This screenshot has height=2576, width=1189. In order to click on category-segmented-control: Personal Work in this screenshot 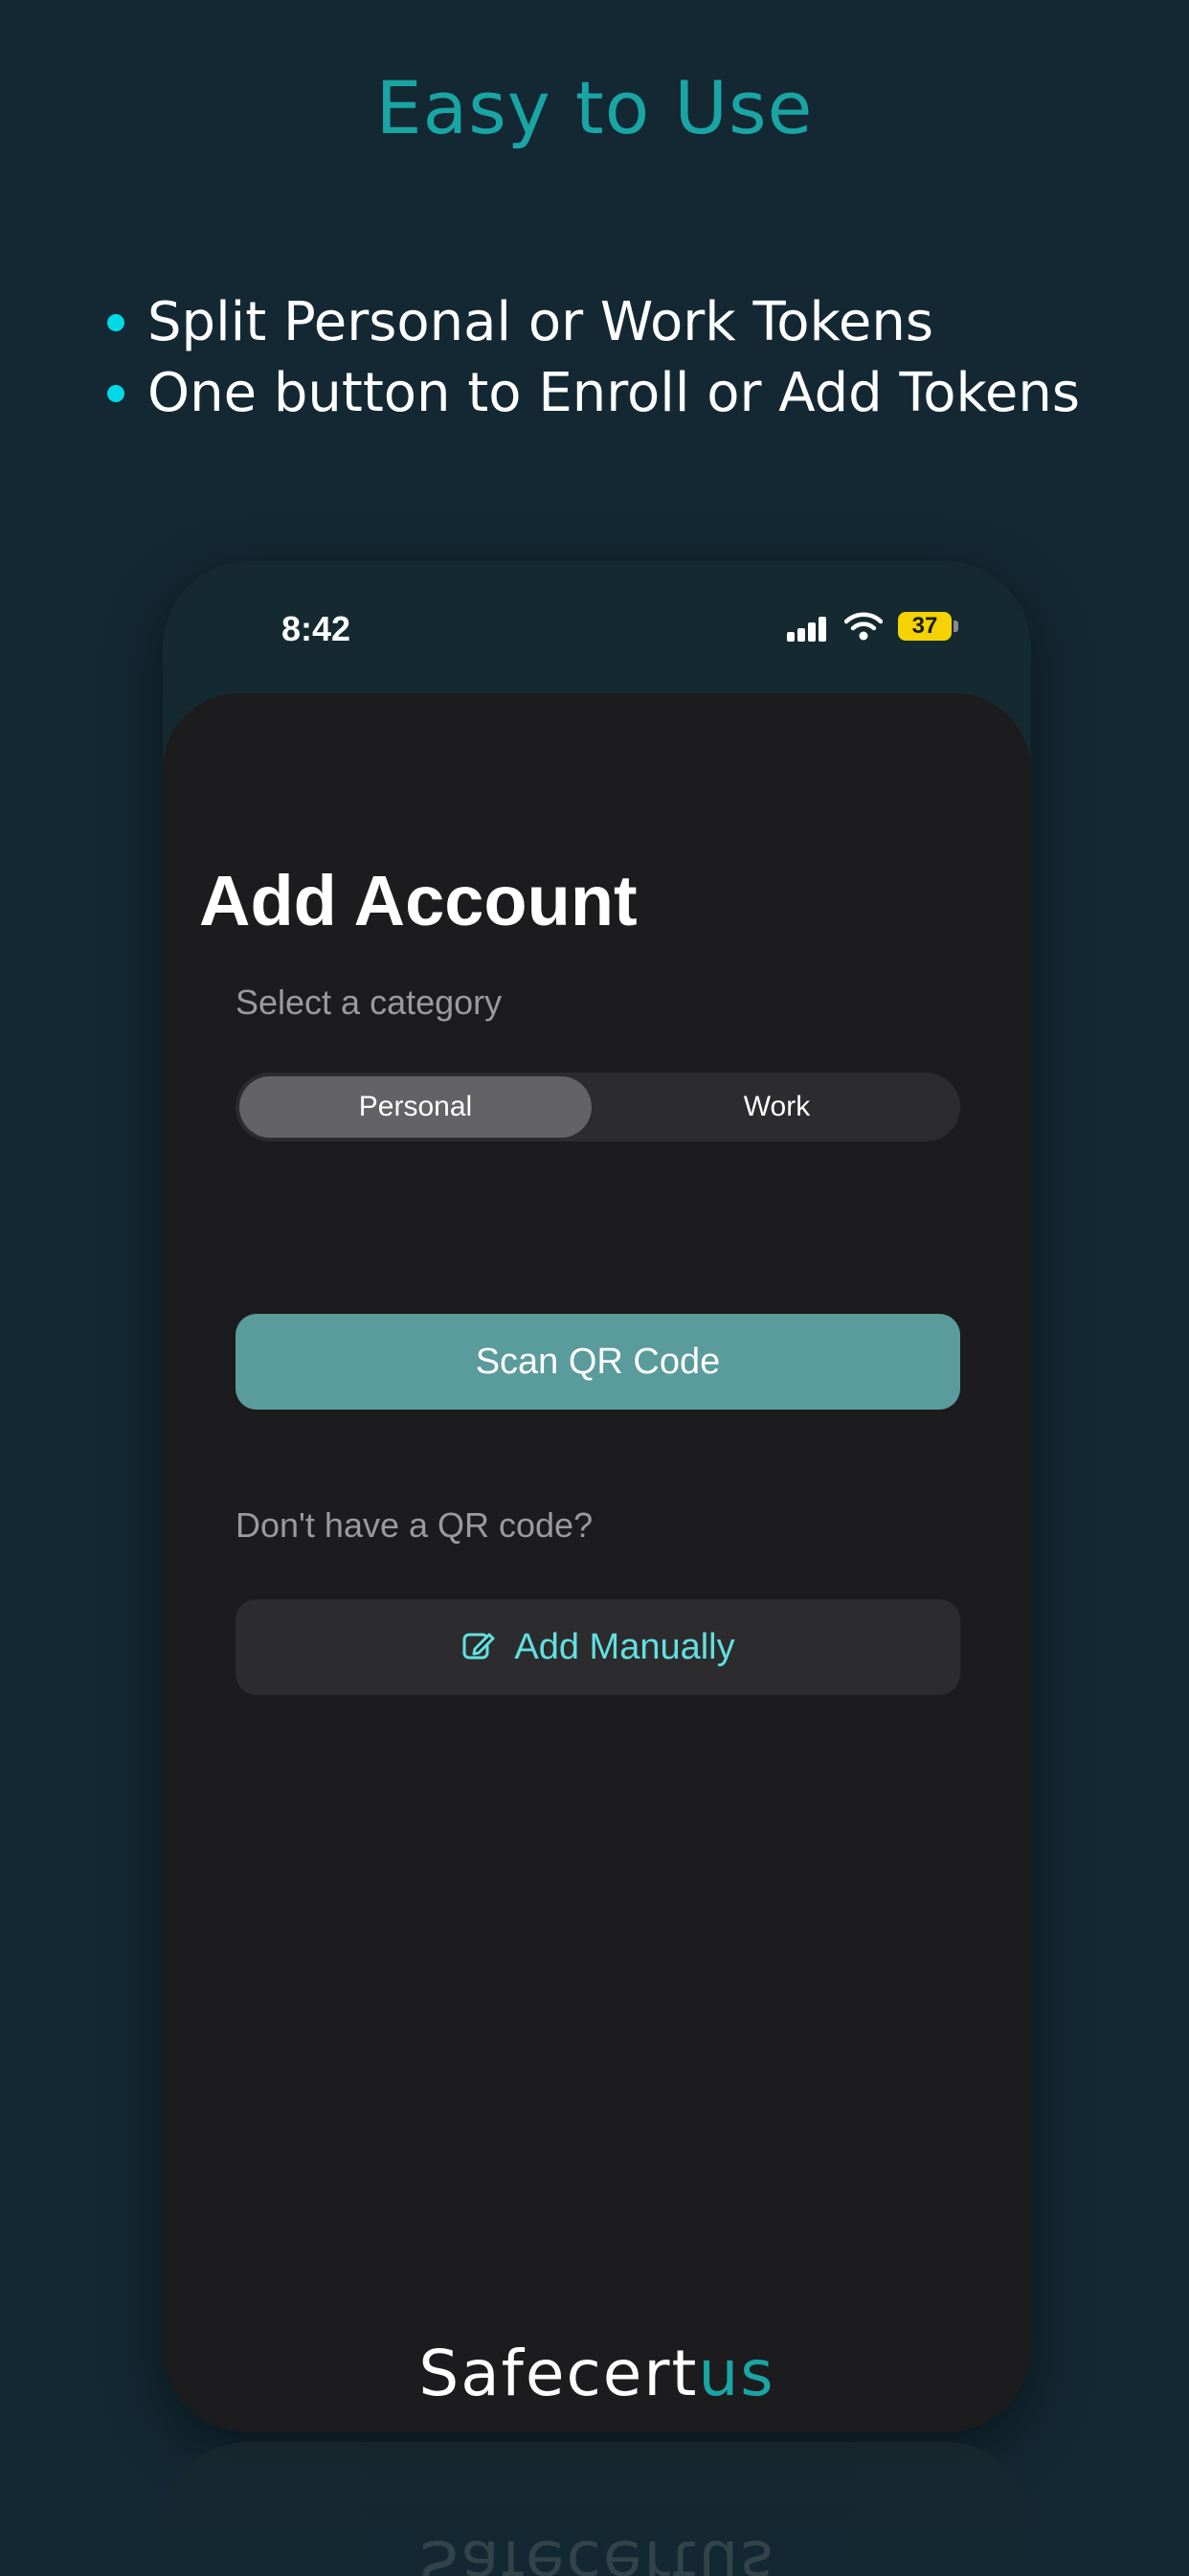, I will do `click(598, 1107)`.